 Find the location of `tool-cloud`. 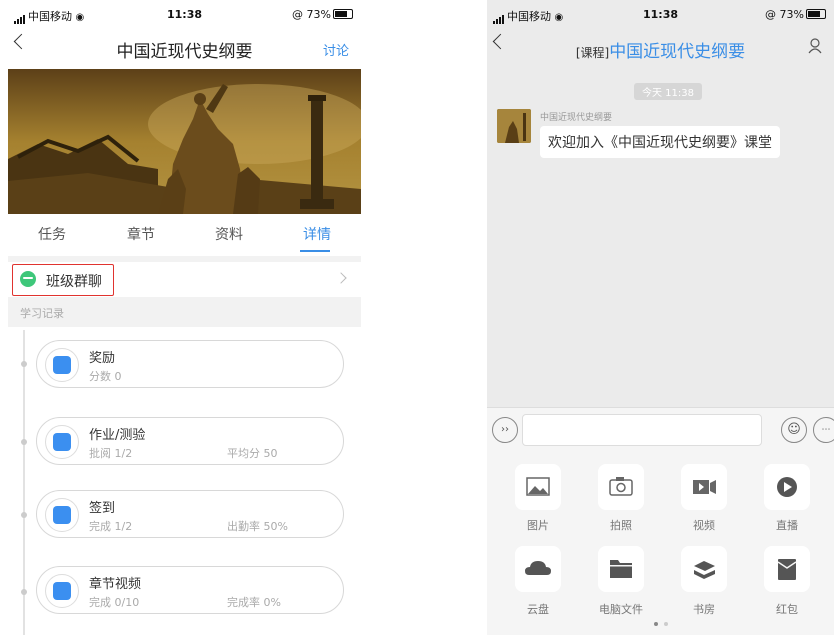

tool-cloud is located at coordinates (538, 569).